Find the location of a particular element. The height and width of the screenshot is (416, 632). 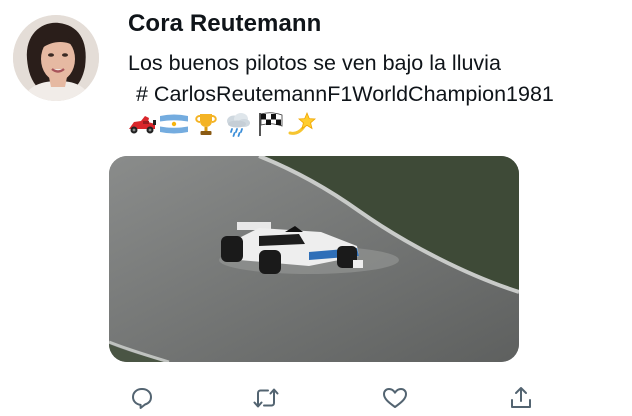

trophy-icon is located at coordinates (205, 124).